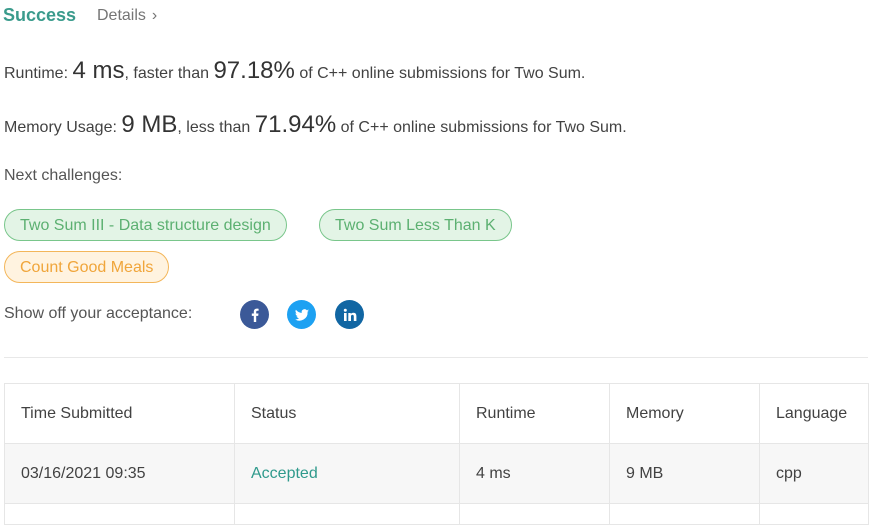  I want to click on details-label: Details, so click(121, 15).